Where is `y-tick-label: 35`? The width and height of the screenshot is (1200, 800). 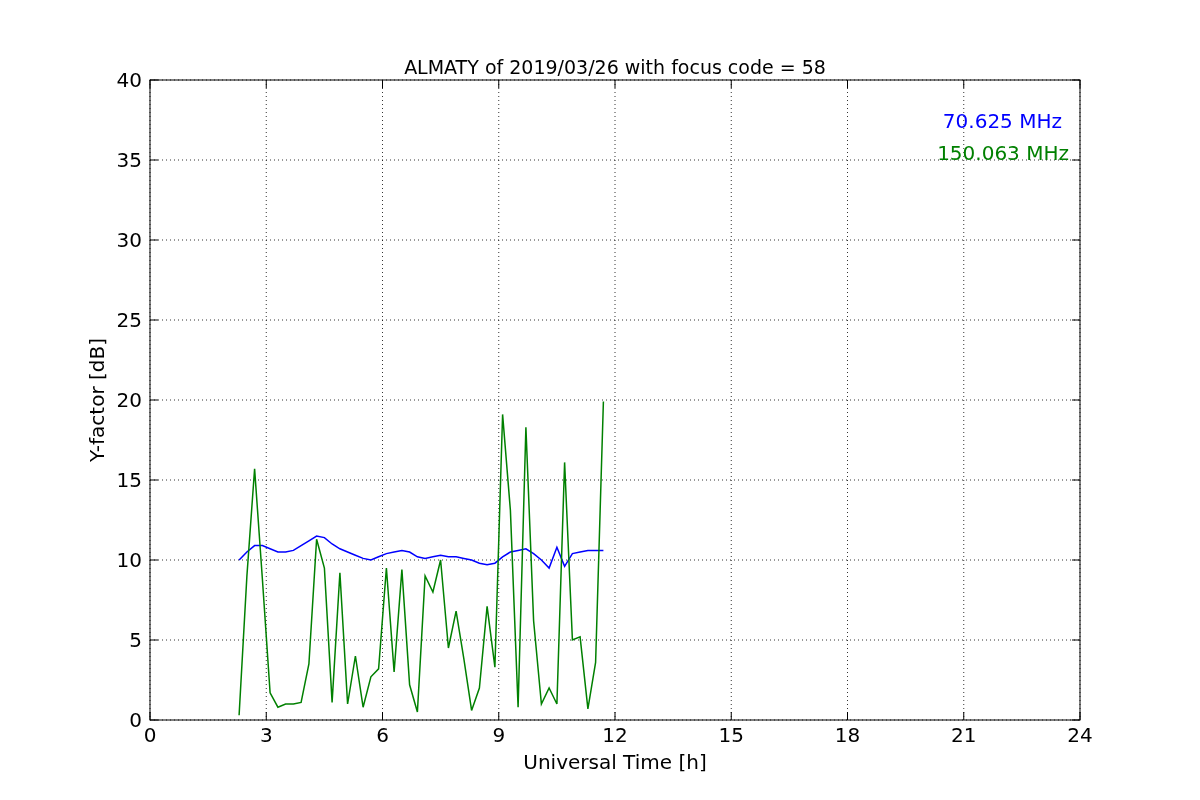
y-tick-label: 35 is located at coordinates (129, 160).